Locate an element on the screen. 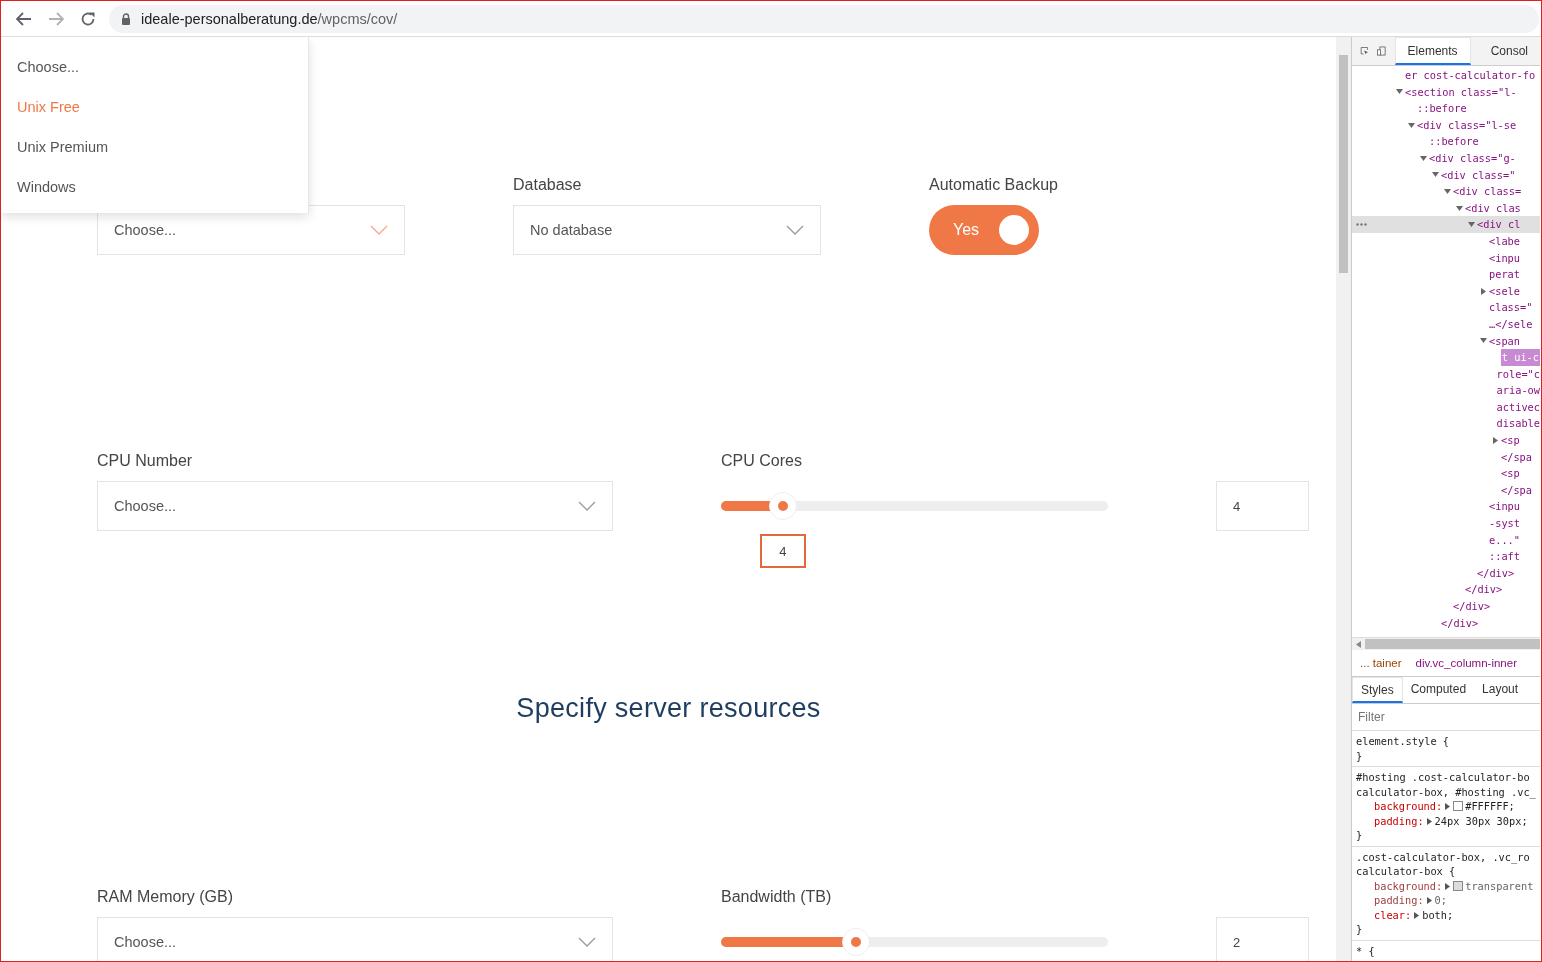 This screenshot has height=962, width=1542. css-line: #hosting .cost-calculator-bo is located at coordinates (1443, 777).